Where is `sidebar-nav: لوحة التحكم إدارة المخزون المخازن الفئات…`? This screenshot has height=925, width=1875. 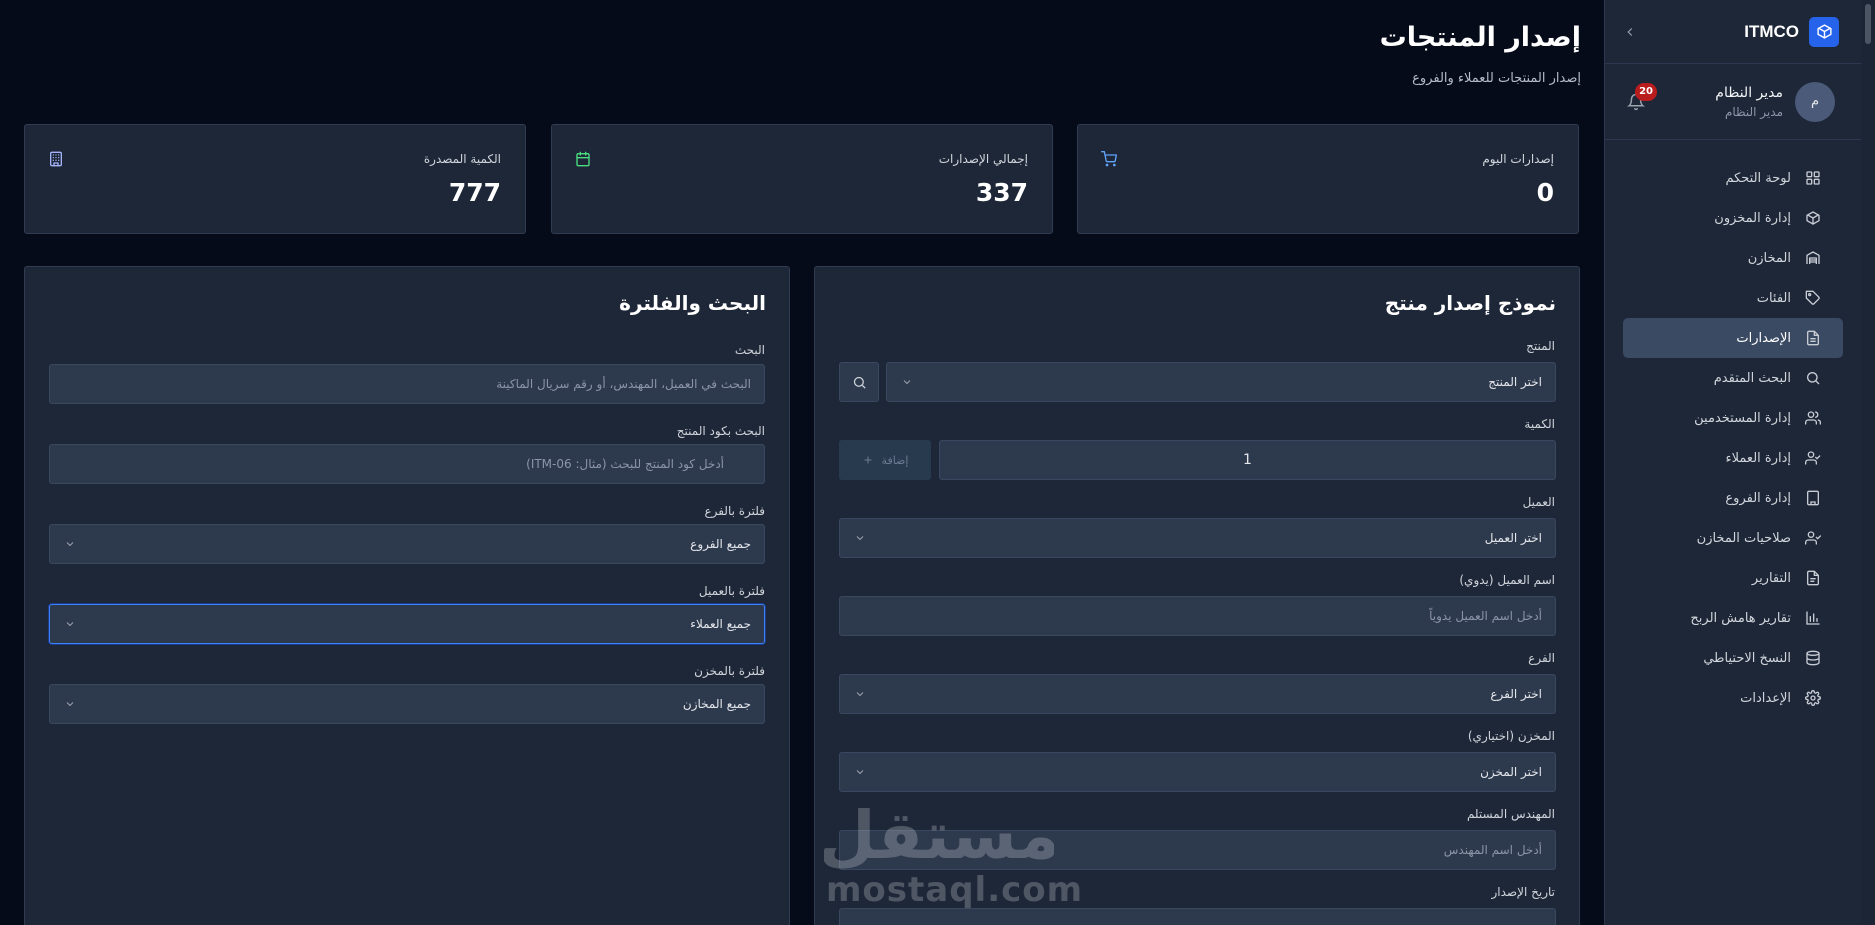
sidebar-nav: لوحة التحكم إدارة المخزون المخازن الفئات… is located at coordinates (1733, 438).